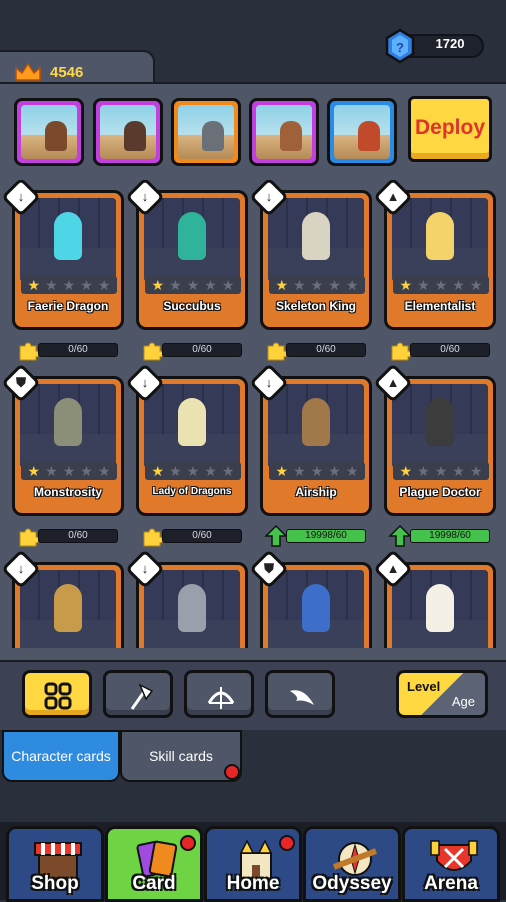  I want to click on grid-icon, so click(58, 696).